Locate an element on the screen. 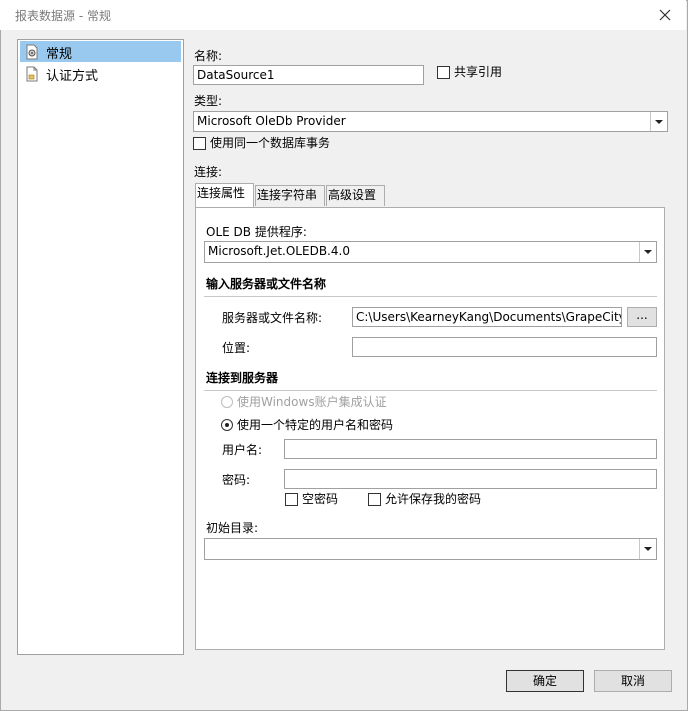 The image size is (688, 711). server-section-heading: 输入服务器或文件名称 is located at coordinates (266, 284).